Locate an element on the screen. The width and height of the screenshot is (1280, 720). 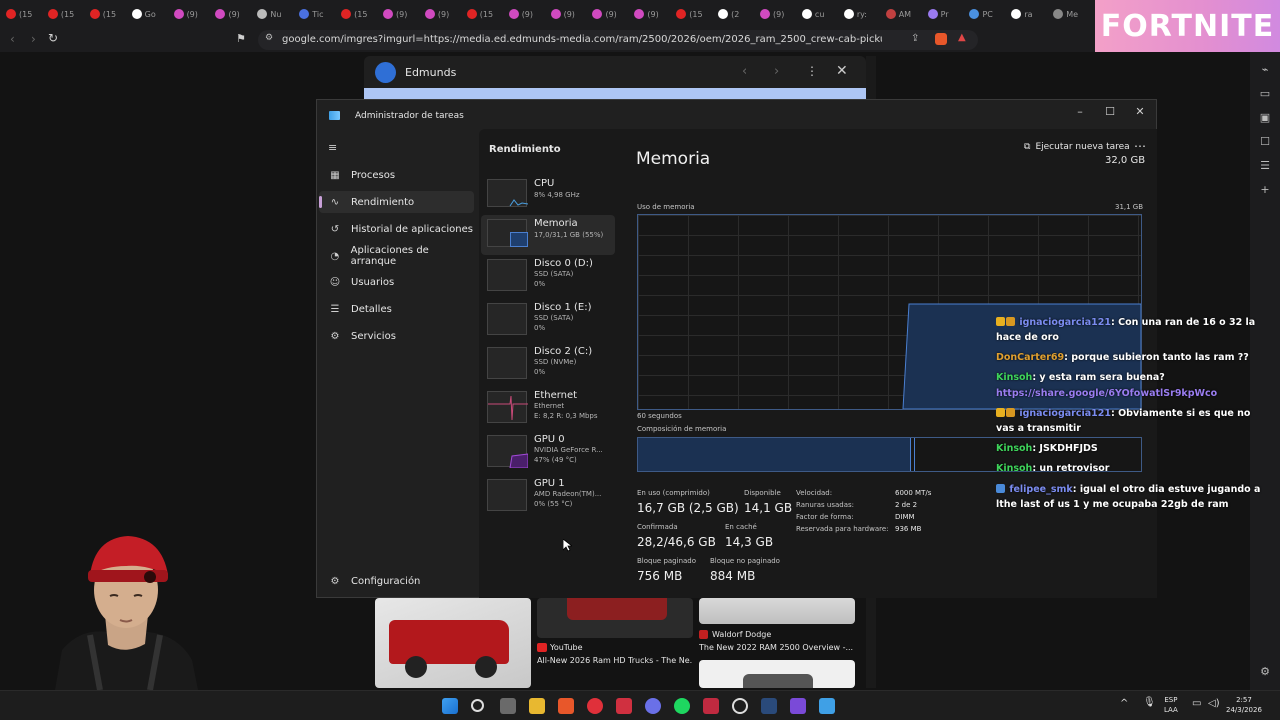
browser-tab: PC is located at coordinates (990, 14).